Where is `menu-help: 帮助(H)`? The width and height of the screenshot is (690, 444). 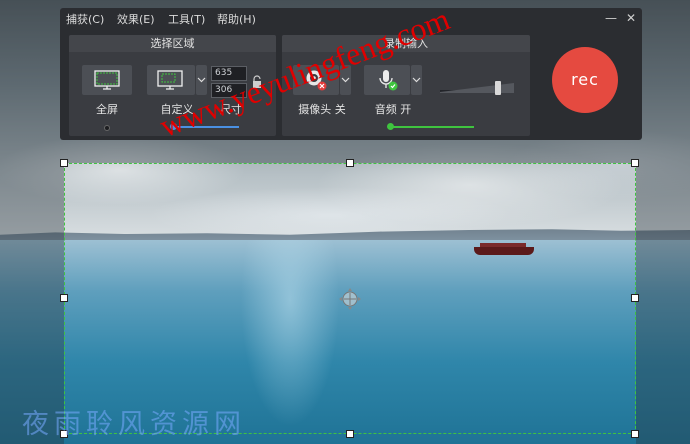 menu-help: 帮助(H) is located at coordinates (236, 19).